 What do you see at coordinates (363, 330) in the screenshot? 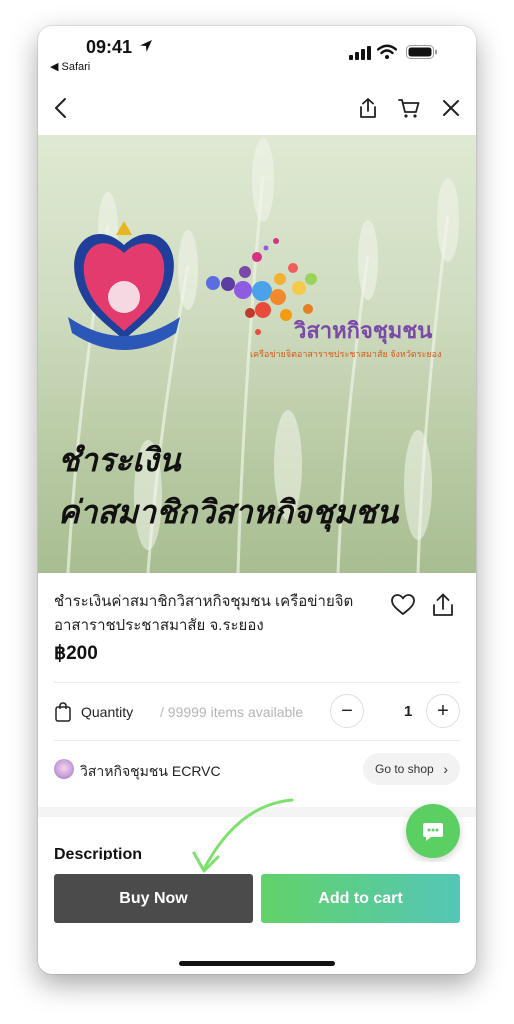
I see `brand-name: วิสาหกิจชุมชน` at bounding box center [363, 330].